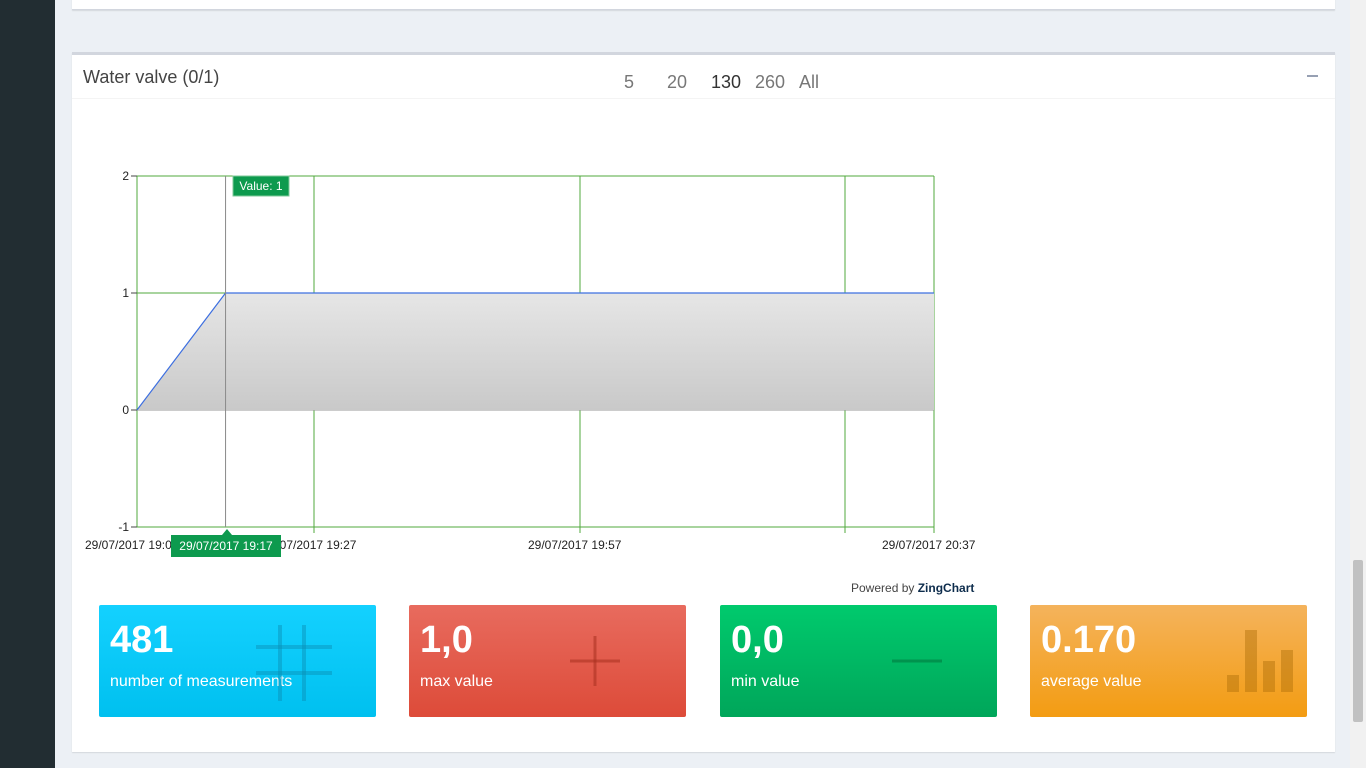  Describe the element at coordinates (726, 82) in the screenshot. I see `range-130-button: 130` at that location.